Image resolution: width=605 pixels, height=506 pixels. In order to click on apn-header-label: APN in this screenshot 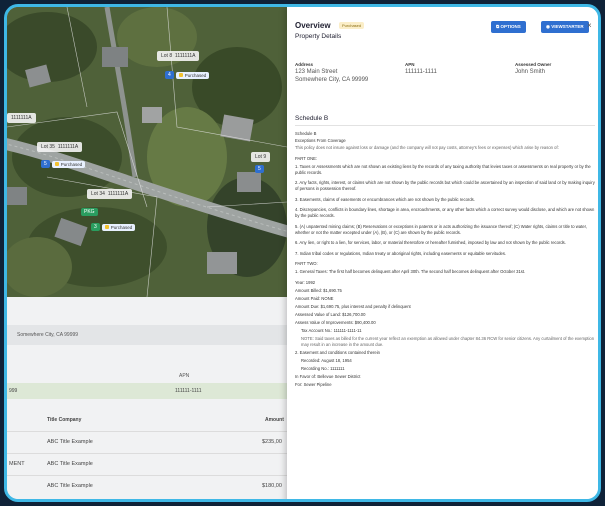, I will do `click(184, 376)`.